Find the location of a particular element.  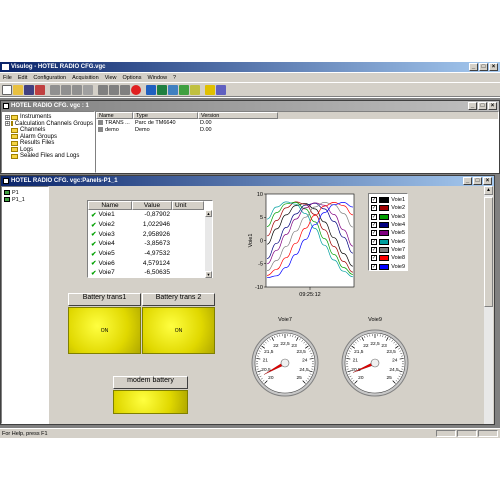

cut-icon is located at coordinates (55, 89).